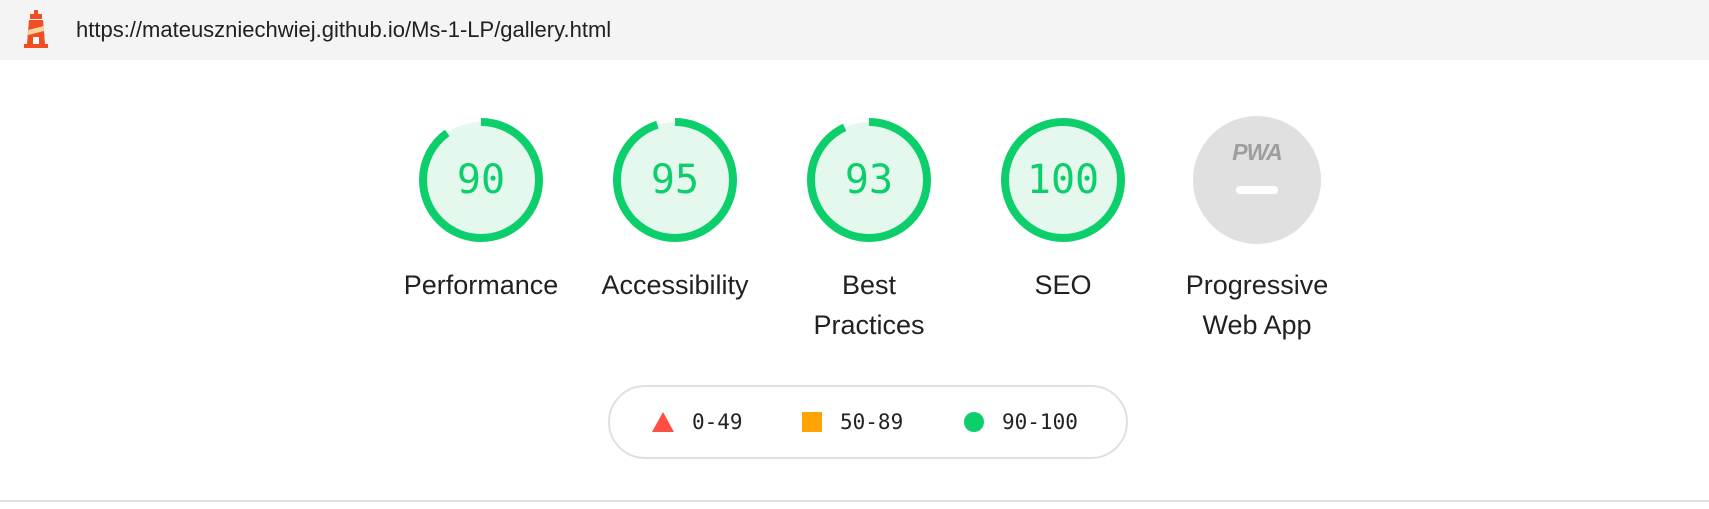 This screenshot has height=509, width=1709. I want to click on pwa-badge-text: PWA, so click(1257, 152).